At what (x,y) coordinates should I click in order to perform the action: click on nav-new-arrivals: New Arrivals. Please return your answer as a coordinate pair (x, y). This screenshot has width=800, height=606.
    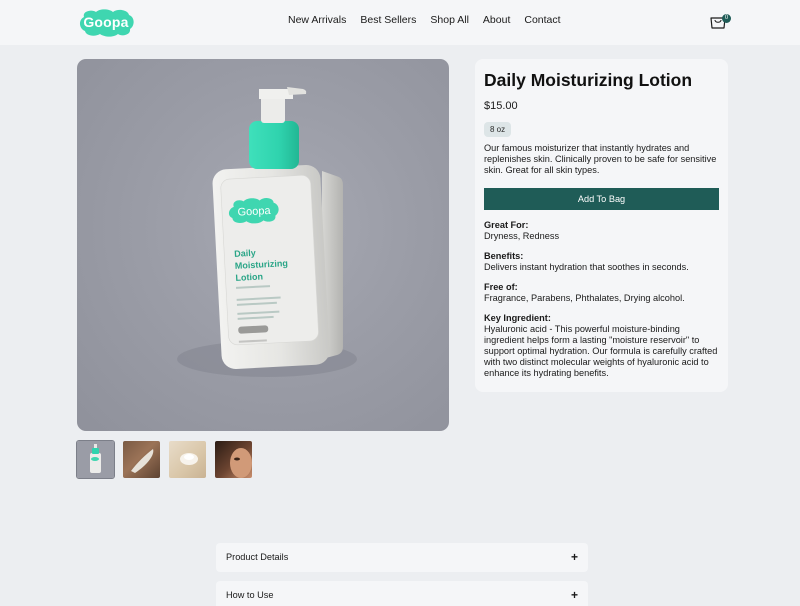
    Looking at the image, I should click on (317, 20).